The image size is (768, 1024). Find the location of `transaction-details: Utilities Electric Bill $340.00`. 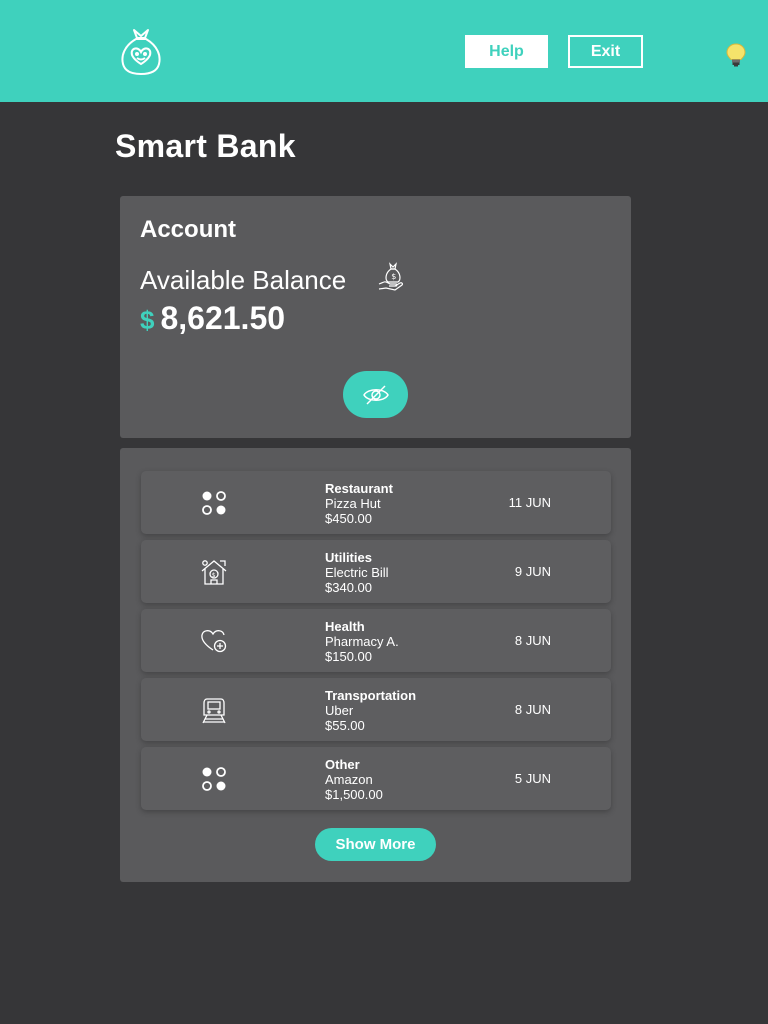

transaction-details: Utilities Electric Bill $340.00 is located at coordinates (357, 572).